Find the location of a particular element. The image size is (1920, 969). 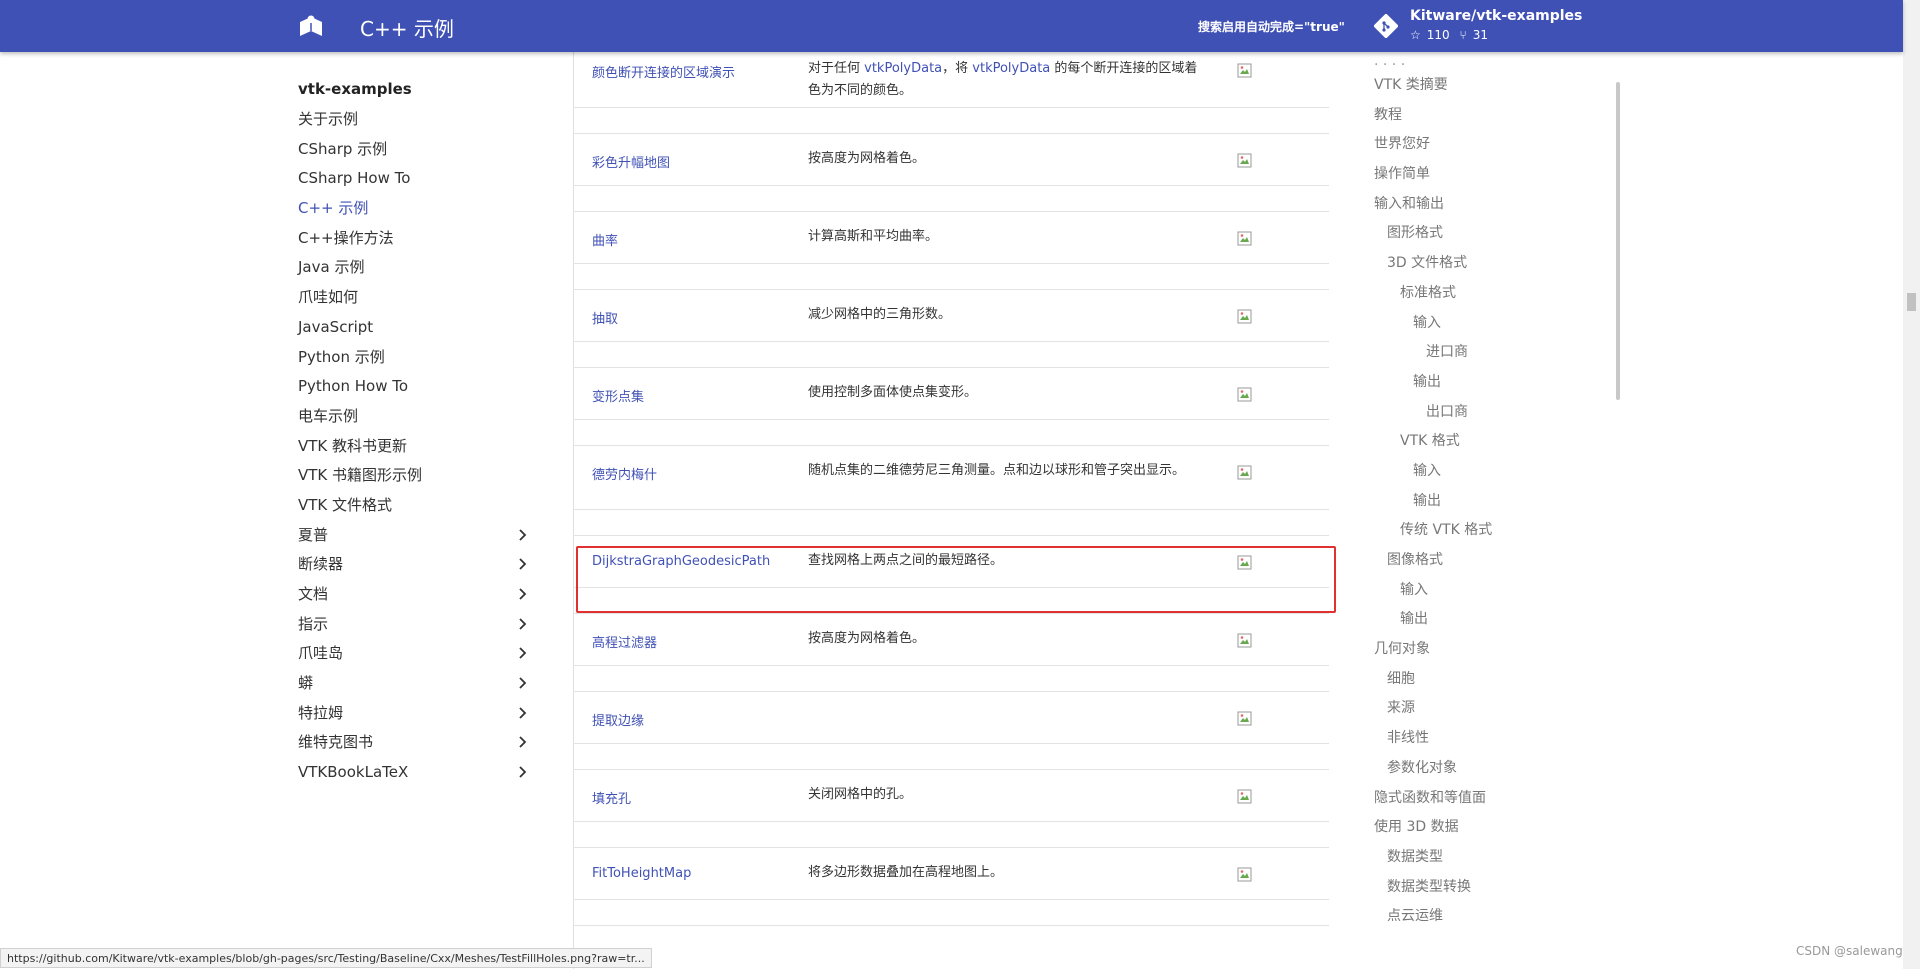

nav-item: Java 示例 is located at coordinates (414, 271).